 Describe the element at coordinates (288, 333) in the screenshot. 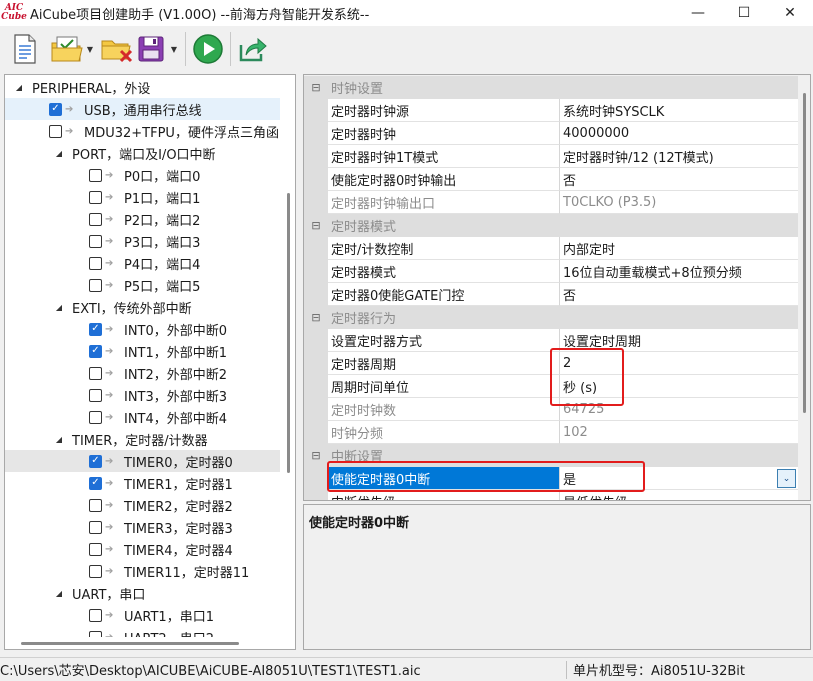

I see `tree-vertical-scroll-thumb` at that location.